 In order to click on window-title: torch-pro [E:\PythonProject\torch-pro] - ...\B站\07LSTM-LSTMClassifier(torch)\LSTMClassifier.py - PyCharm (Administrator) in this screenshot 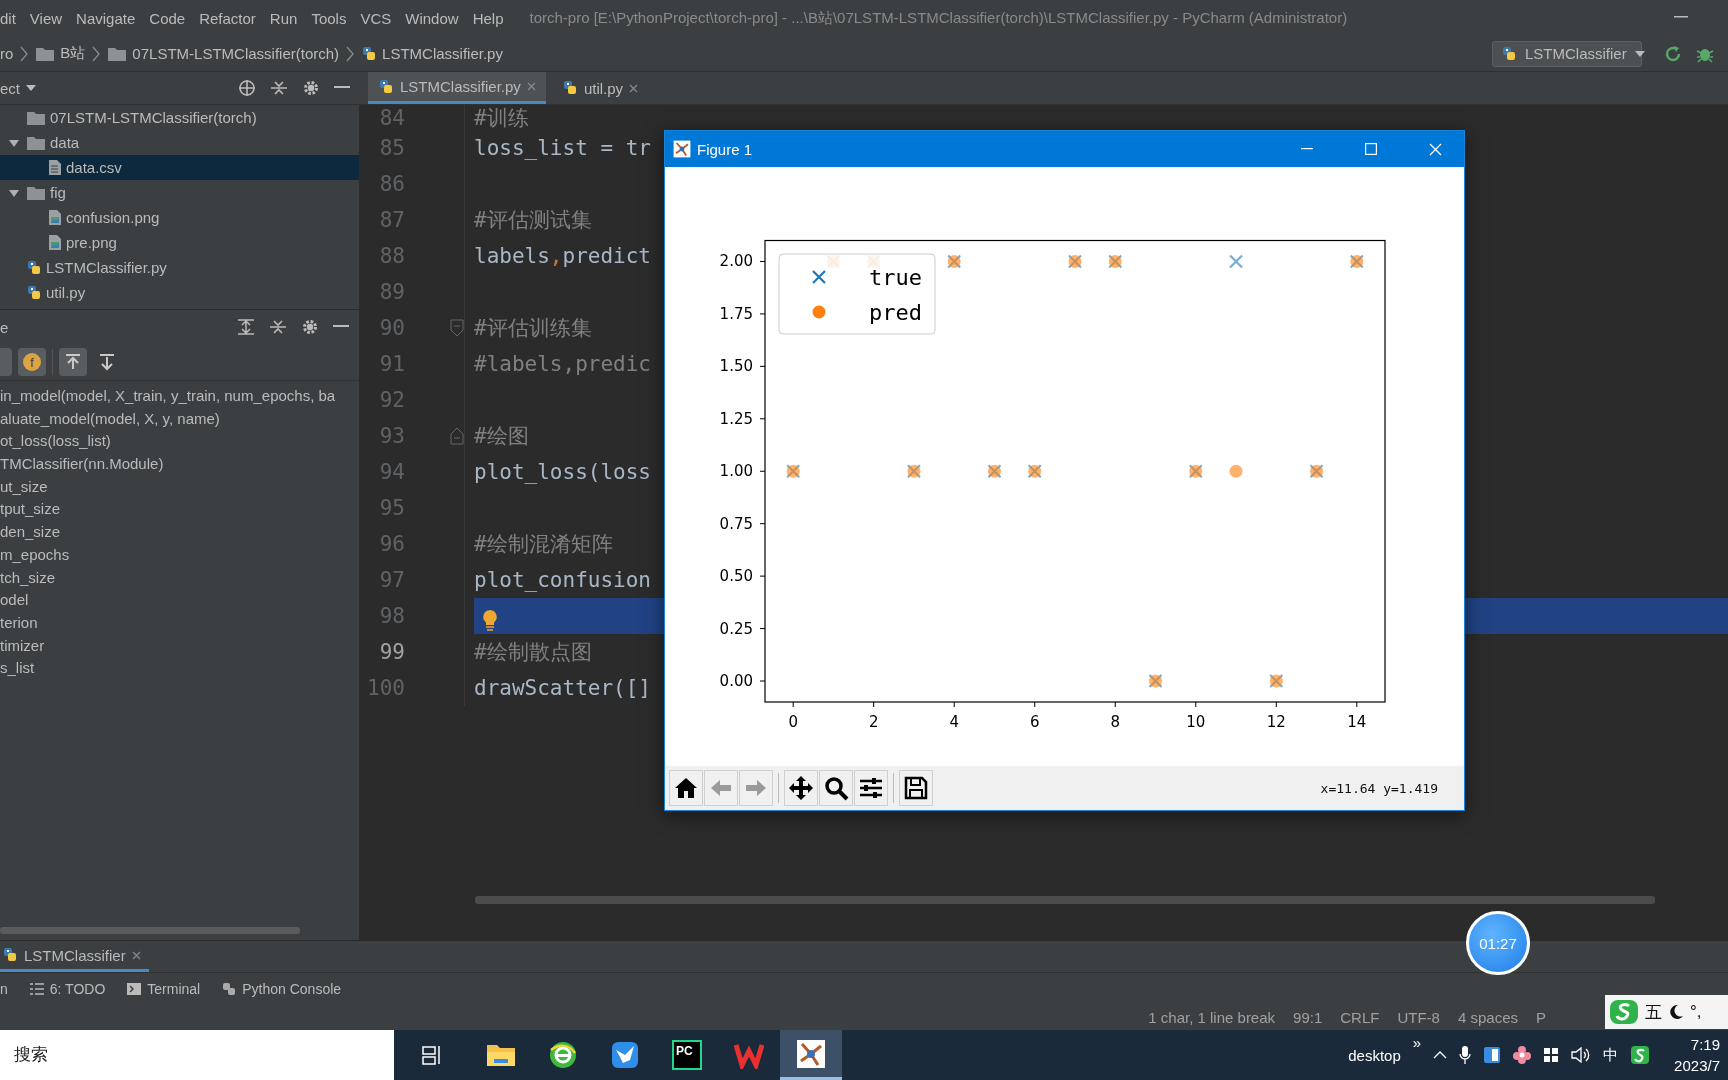, I will do `click(938, 18)`.